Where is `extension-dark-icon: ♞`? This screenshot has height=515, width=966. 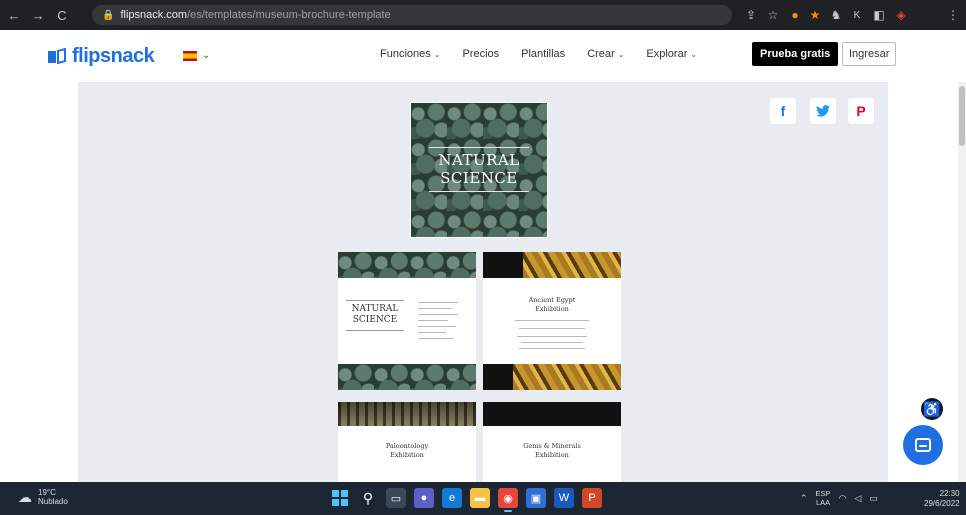 extension-dark-icon: ♞ is located at coordinates (836, 15).